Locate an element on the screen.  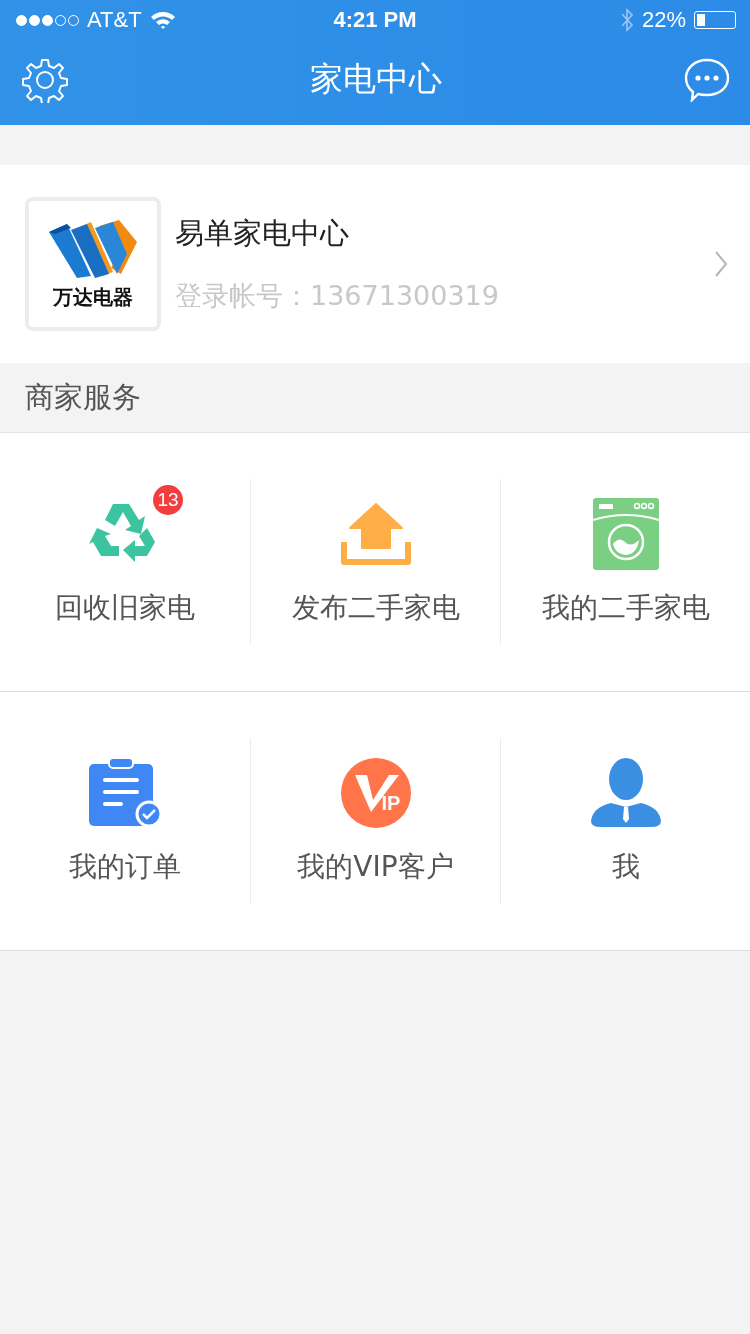
service-label: 发布二手家电 is located at coordinates (375, 608).